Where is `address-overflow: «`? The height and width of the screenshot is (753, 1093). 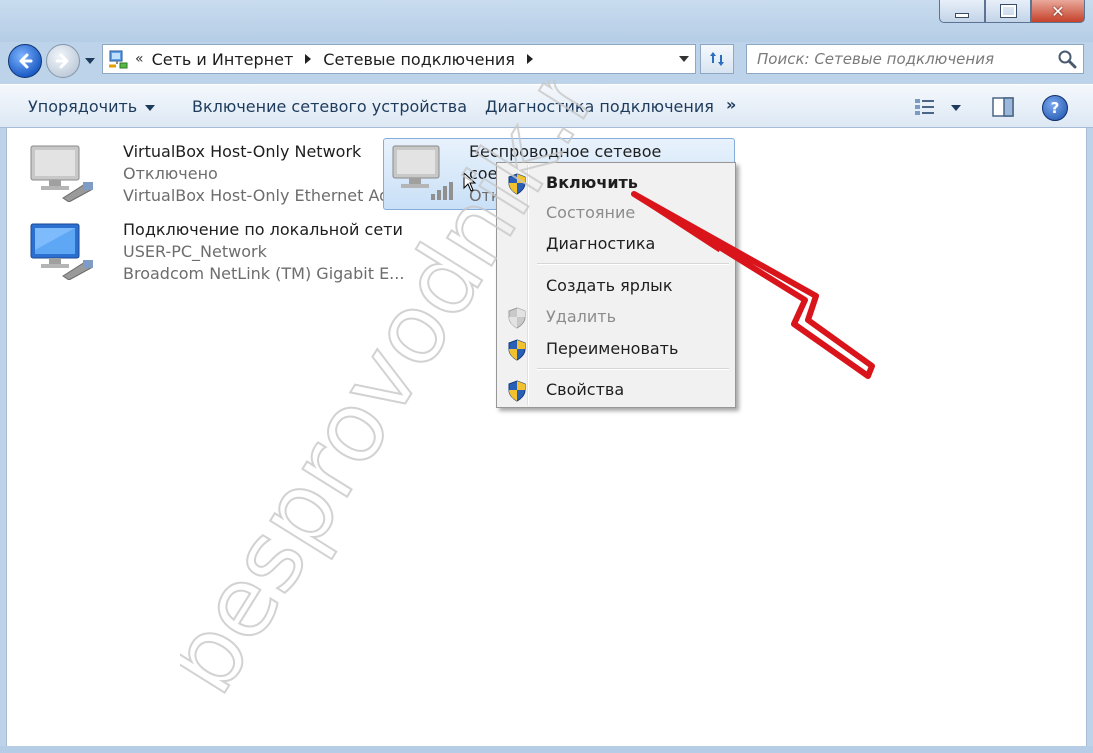 address-overflow: « is located at coordinates (139, 59).